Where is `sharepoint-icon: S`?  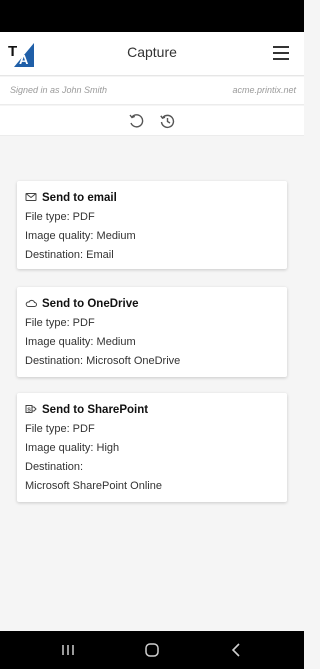 sharepoint-icon: S is located at coordinates (31, 409).